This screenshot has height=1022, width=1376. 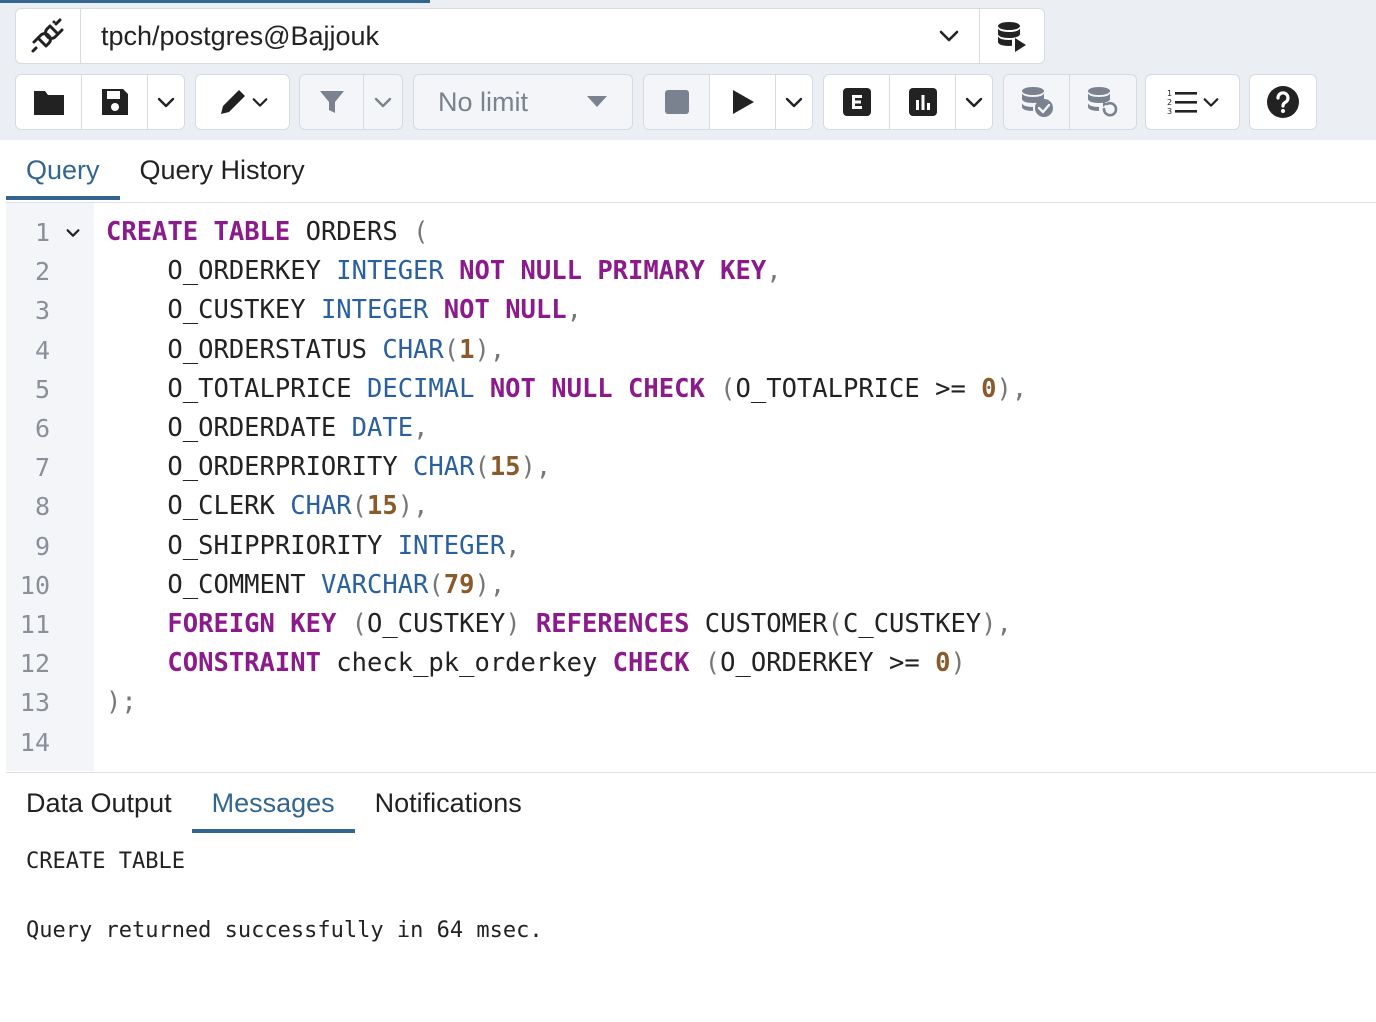 I want to click on explain-options-dropdown, so click(x=974, y=102).